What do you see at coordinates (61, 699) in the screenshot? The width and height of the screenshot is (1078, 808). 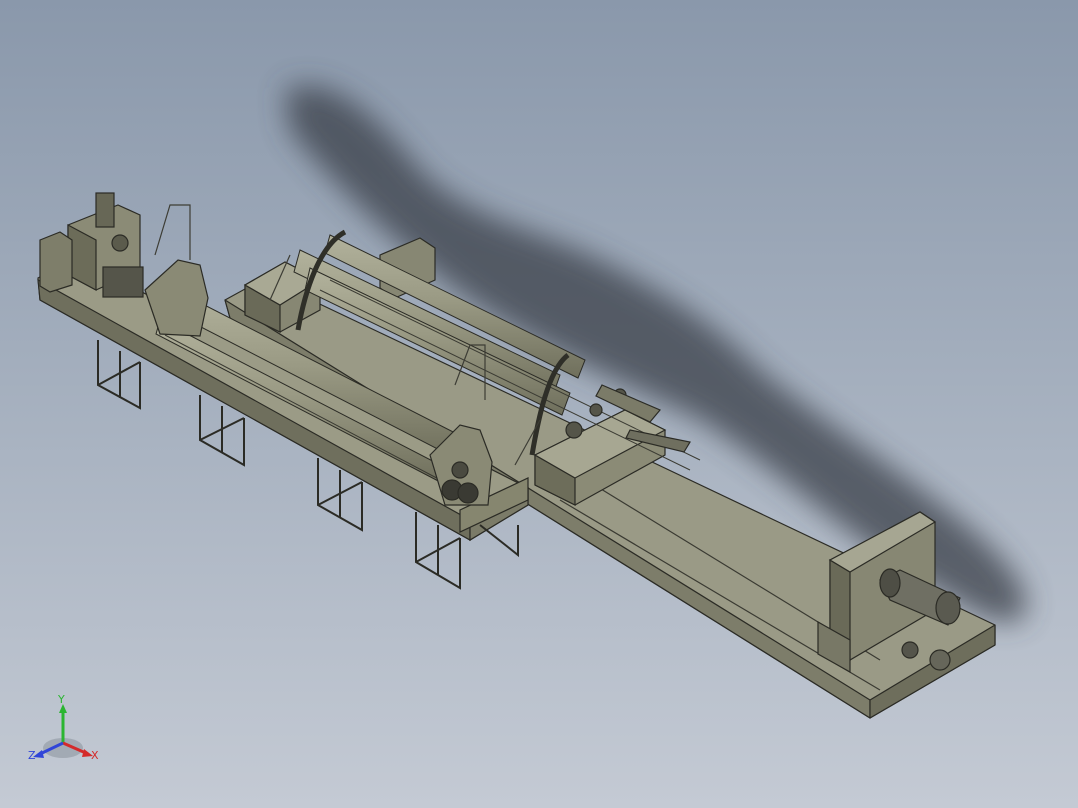 I see `triad-y-label: Y` at bounding box center [61, 699].